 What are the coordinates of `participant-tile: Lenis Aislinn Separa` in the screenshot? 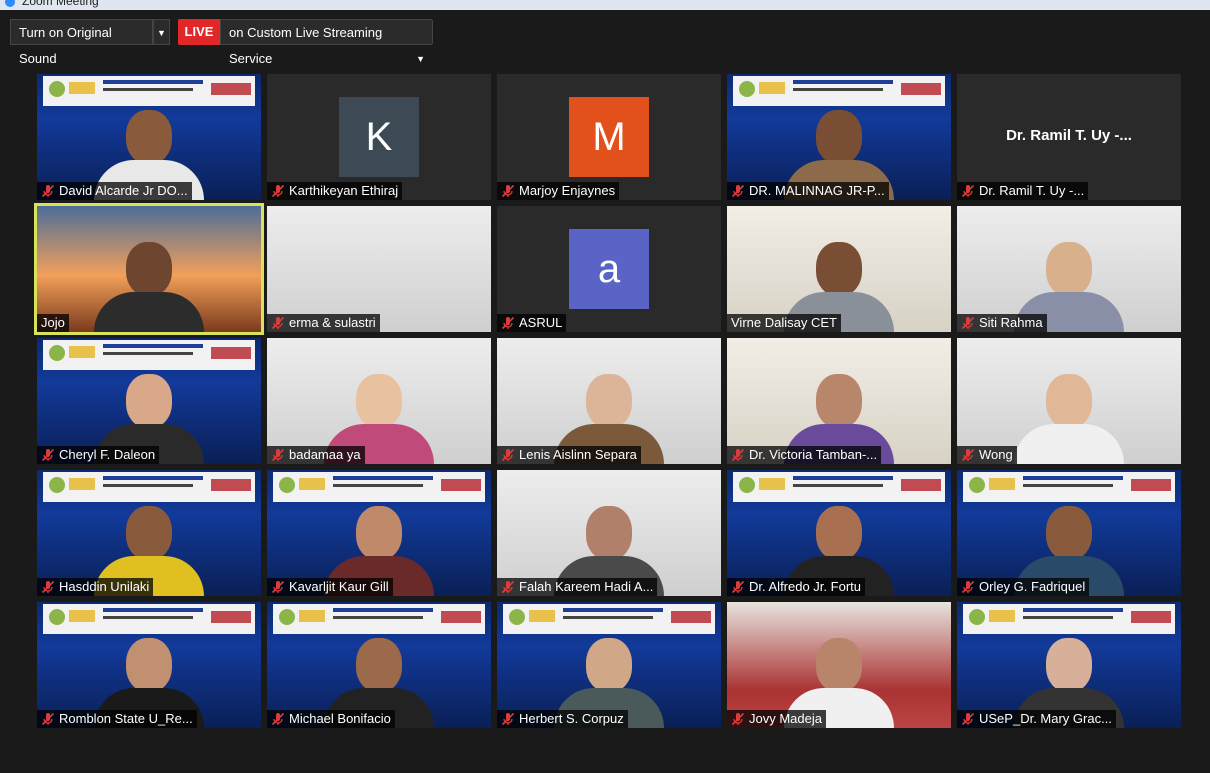 It's located at (609, 401).